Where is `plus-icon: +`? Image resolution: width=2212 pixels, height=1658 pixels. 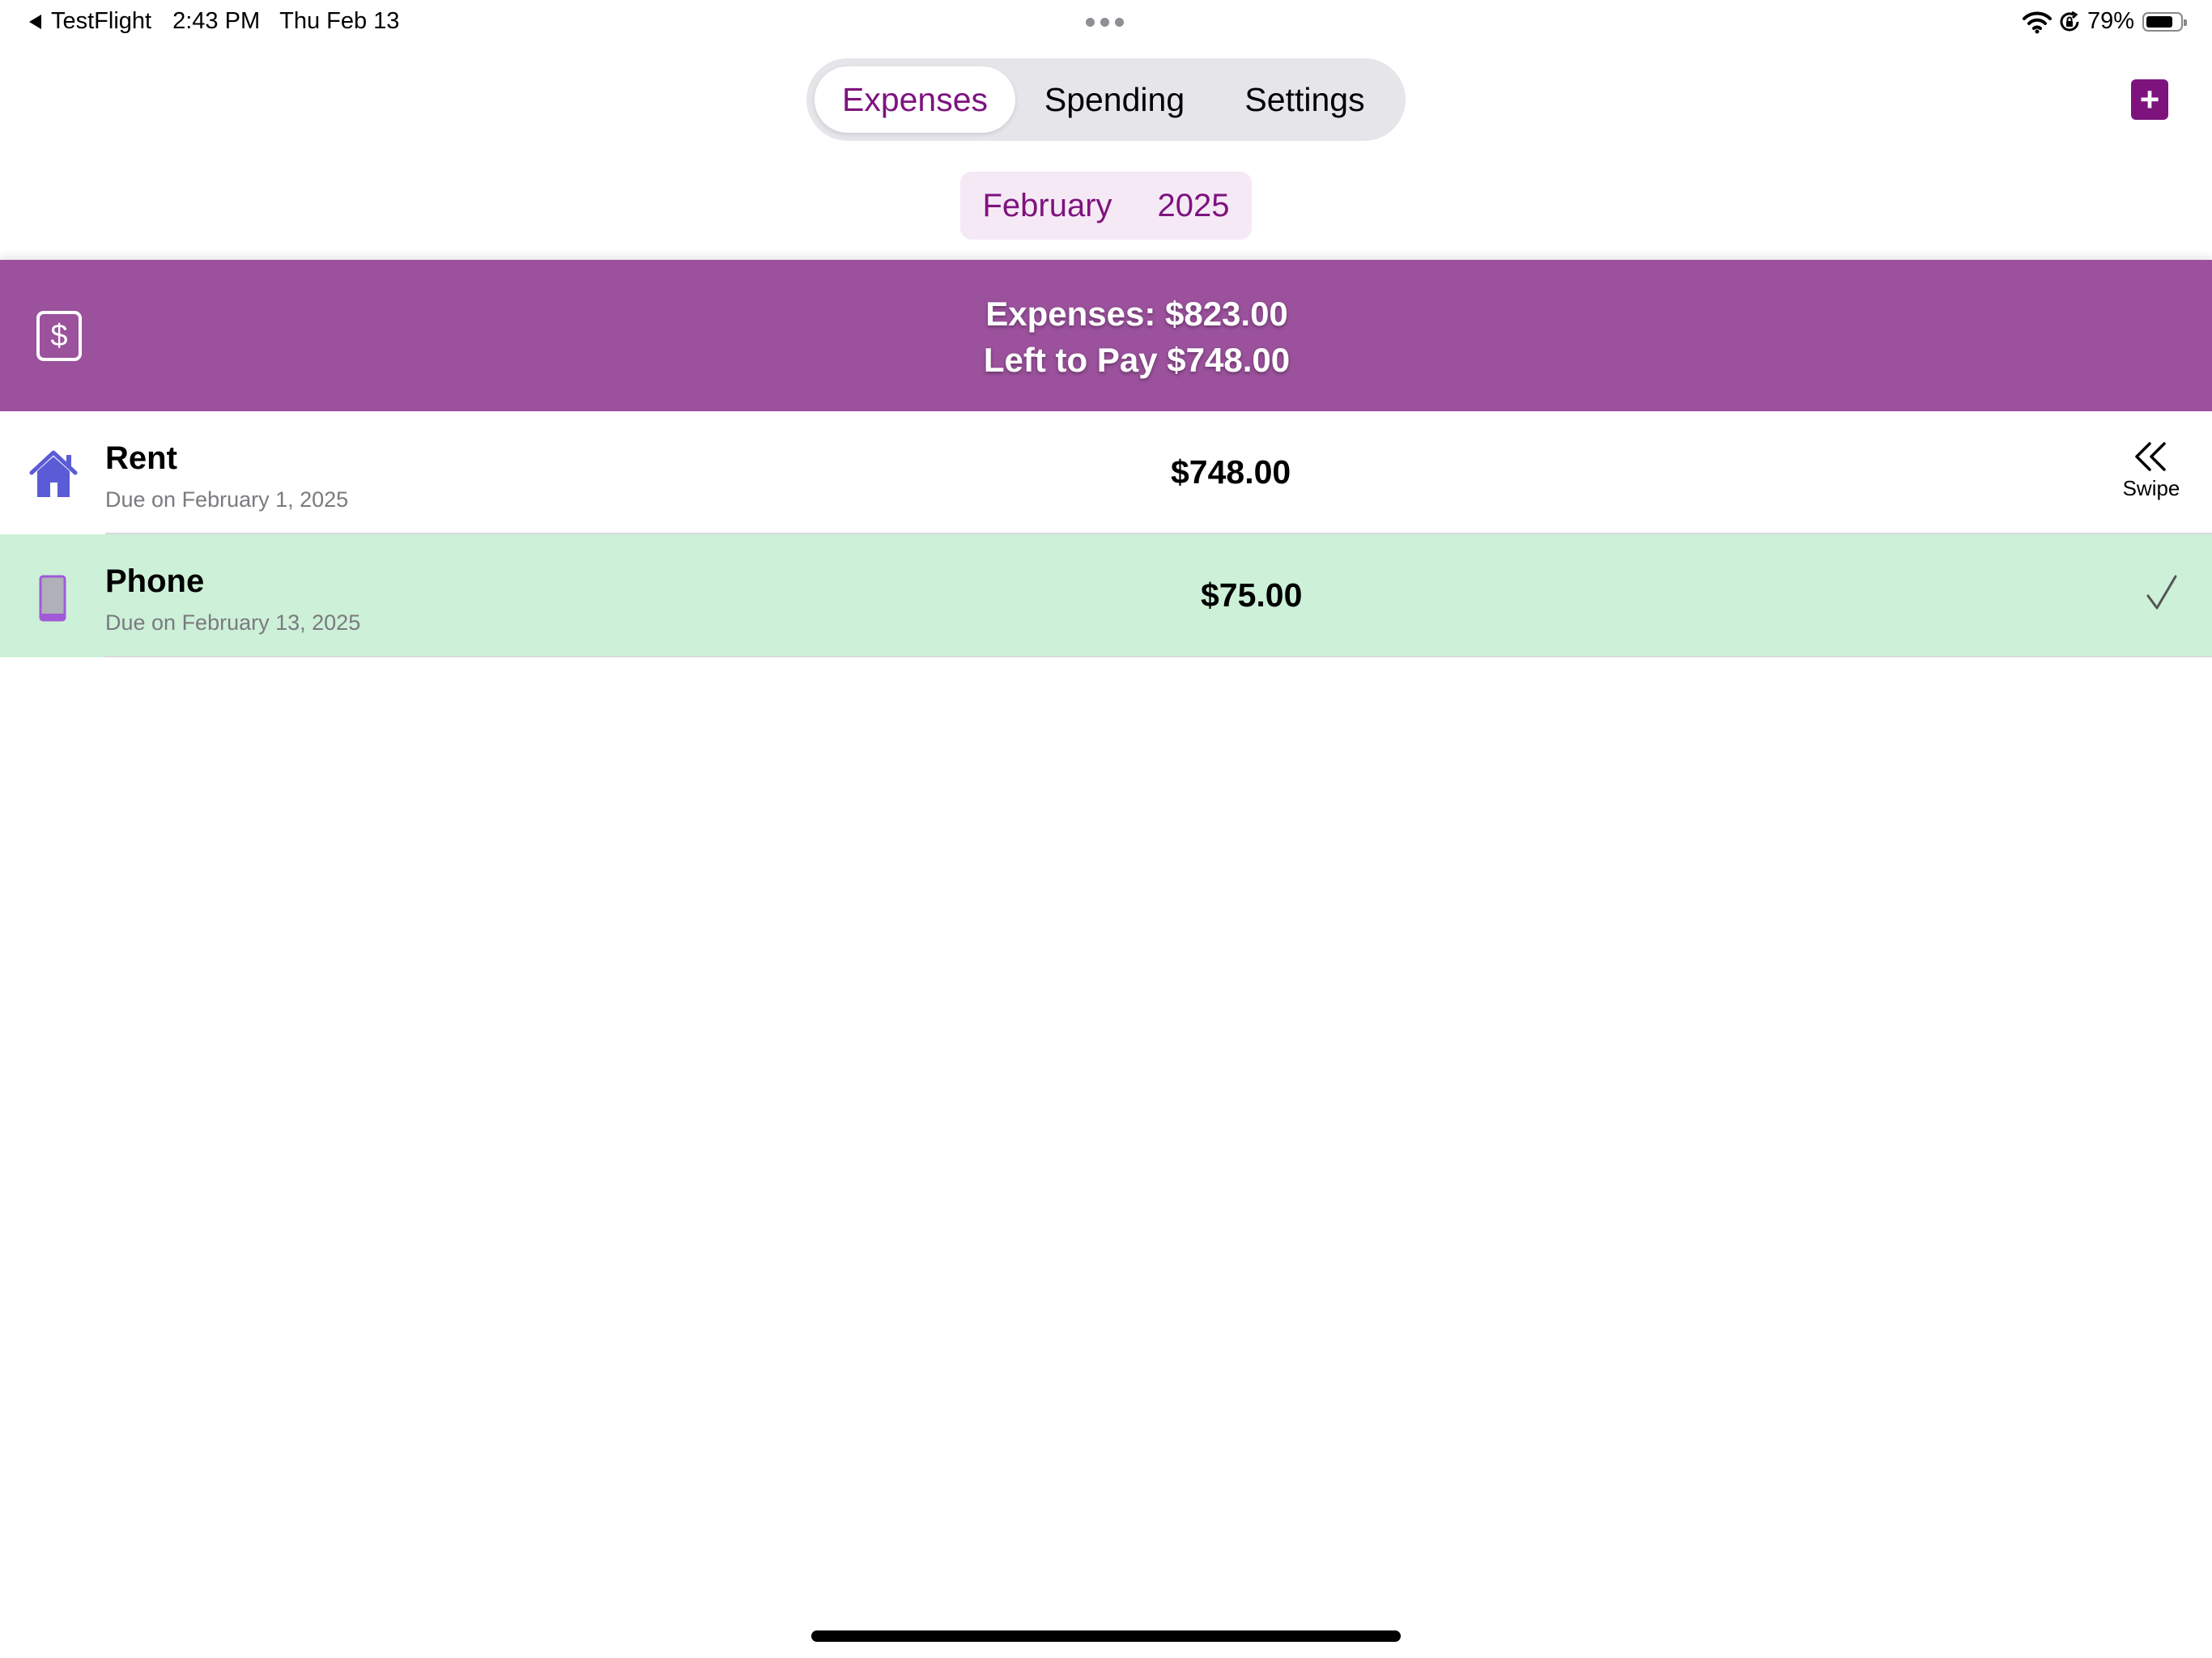 plus-icon: + is located at coordinates (2149, 99).